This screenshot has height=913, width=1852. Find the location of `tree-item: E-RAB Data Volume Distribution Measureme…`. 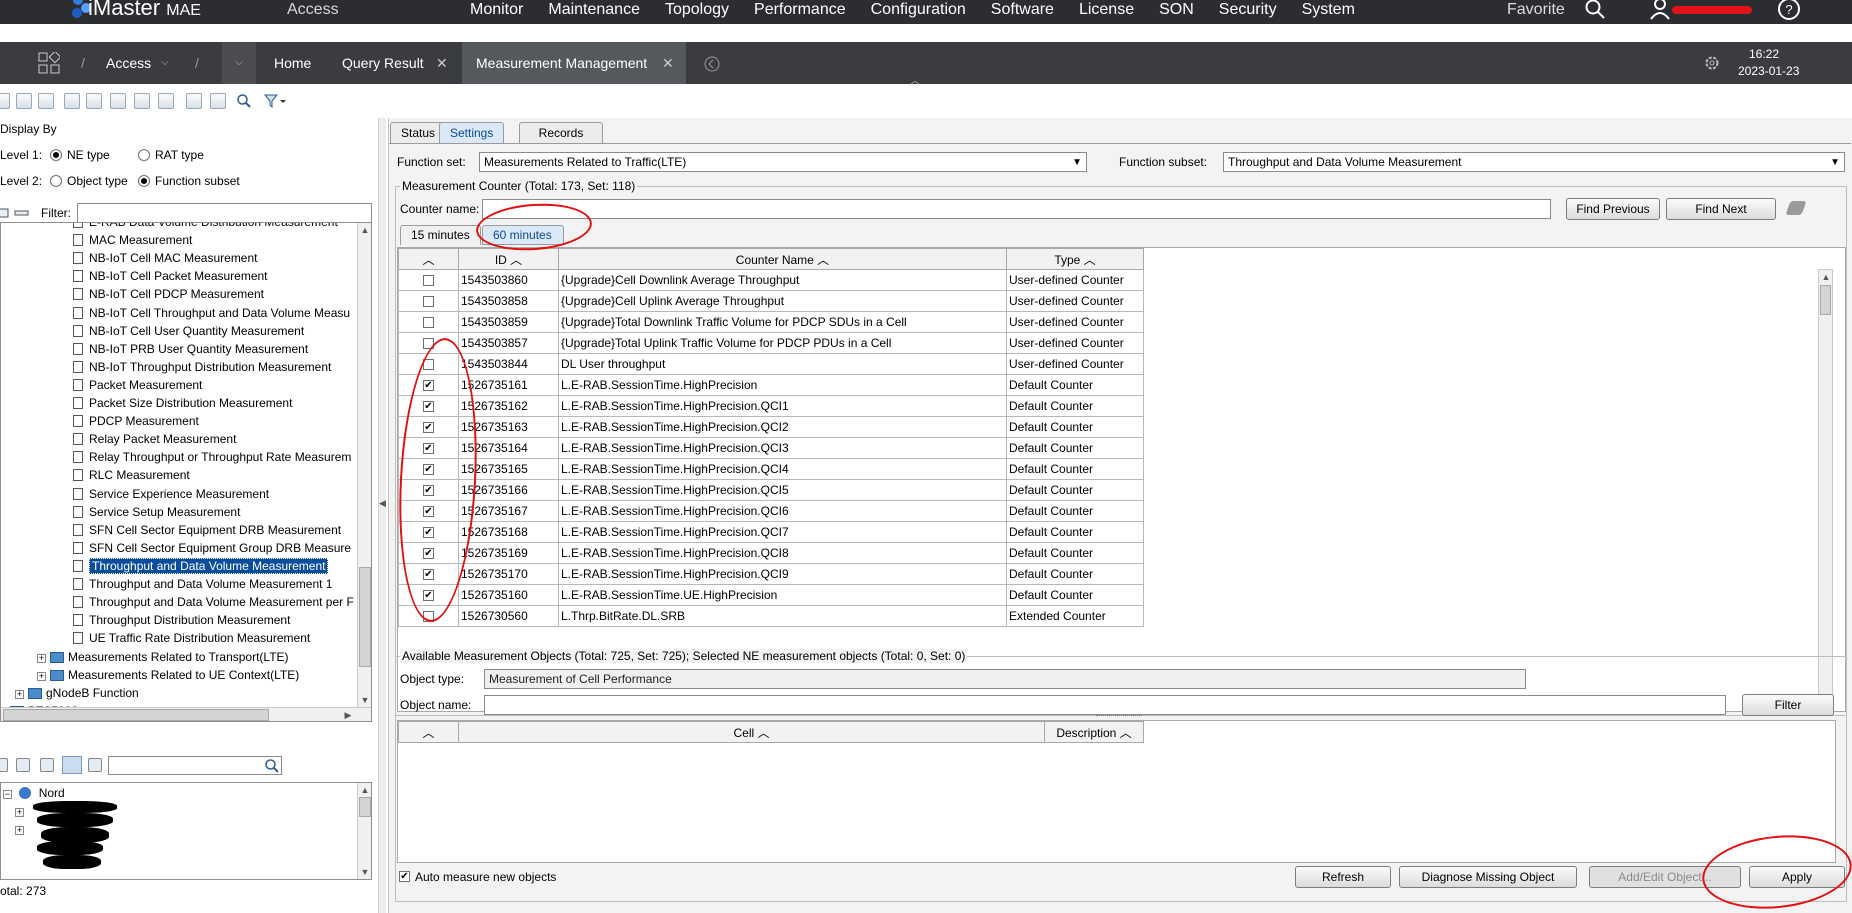

tree-item: E-RAB Data Volume Distribution Measureme… is located at coordinates (205, 227).